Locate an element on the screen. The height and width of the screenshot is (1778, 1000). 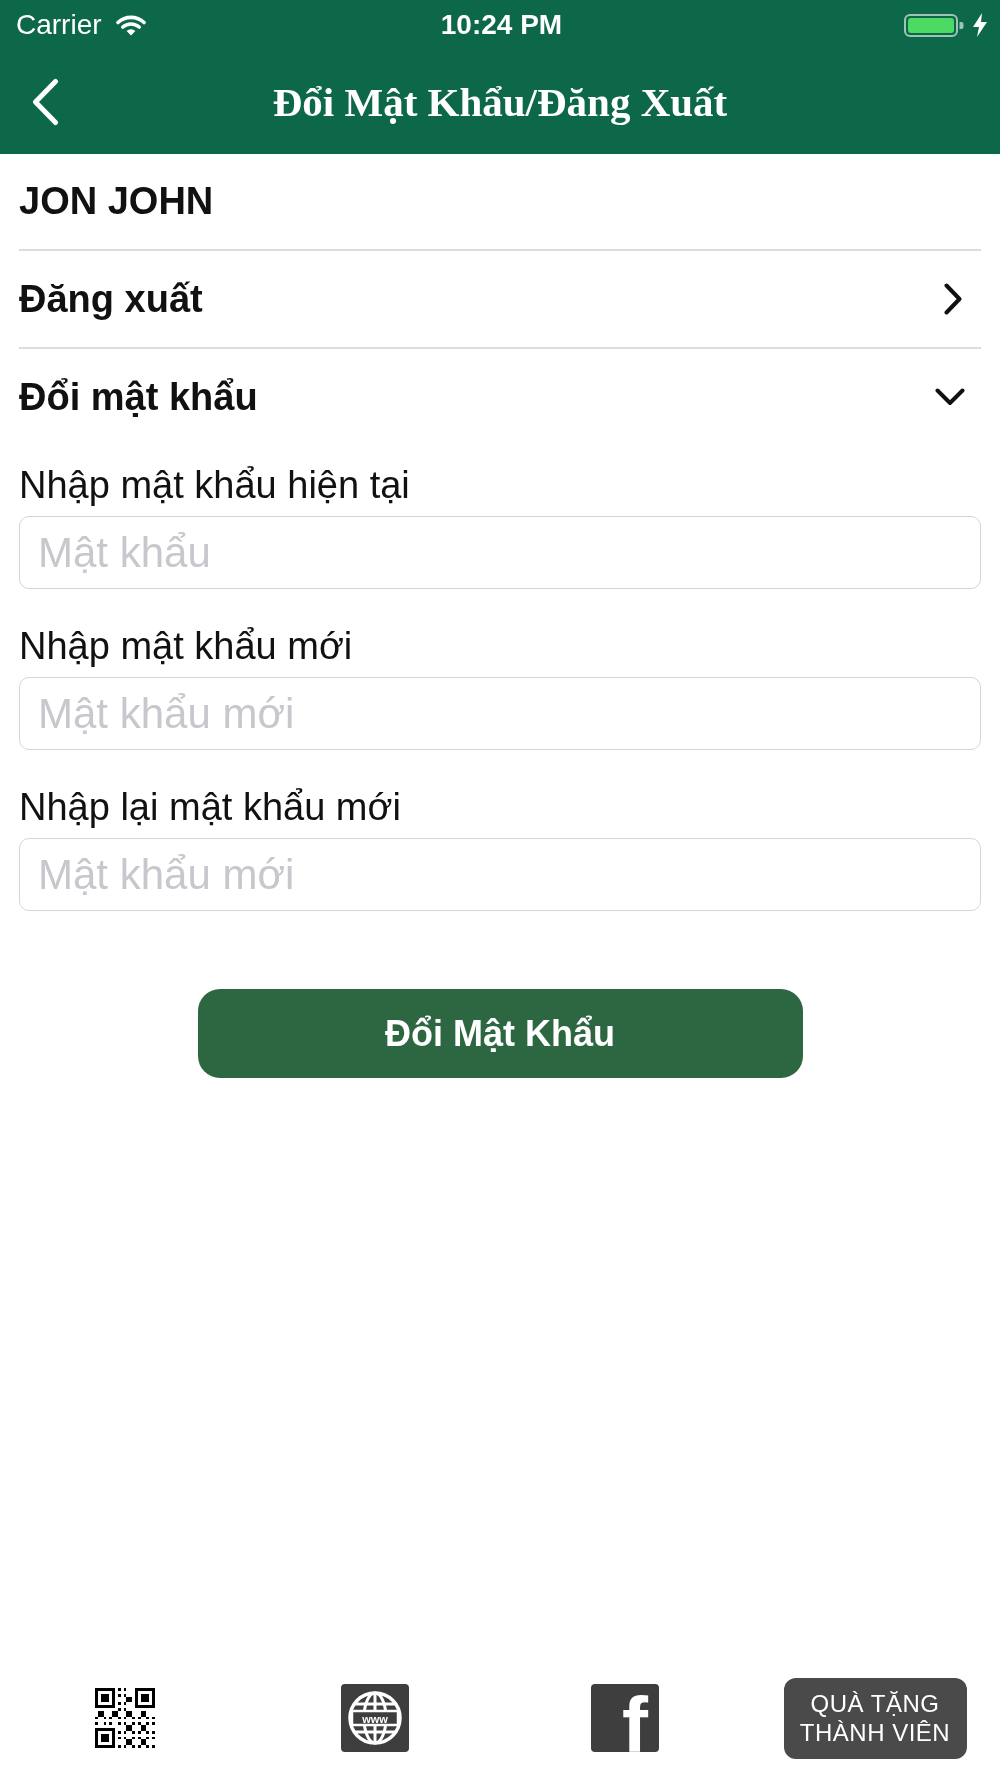
menu-item: Đăng xuất is located at coordinates (500, 298).